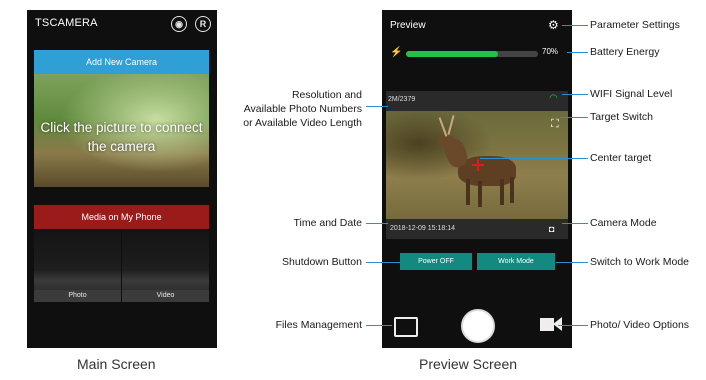 The image size is (706, 380). I want to click on target-switch-icon: ⛶, so click(557, 124).